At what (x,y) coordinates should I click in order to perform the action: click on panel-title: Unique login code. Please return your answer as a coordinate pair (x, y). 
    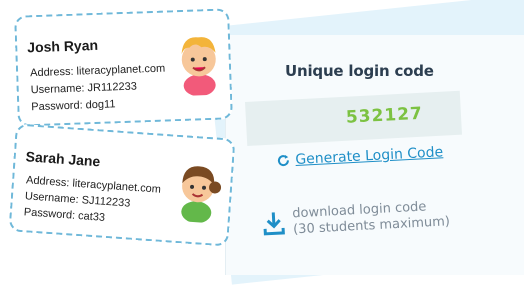
    Looking at the image, I should click on (359, 71).